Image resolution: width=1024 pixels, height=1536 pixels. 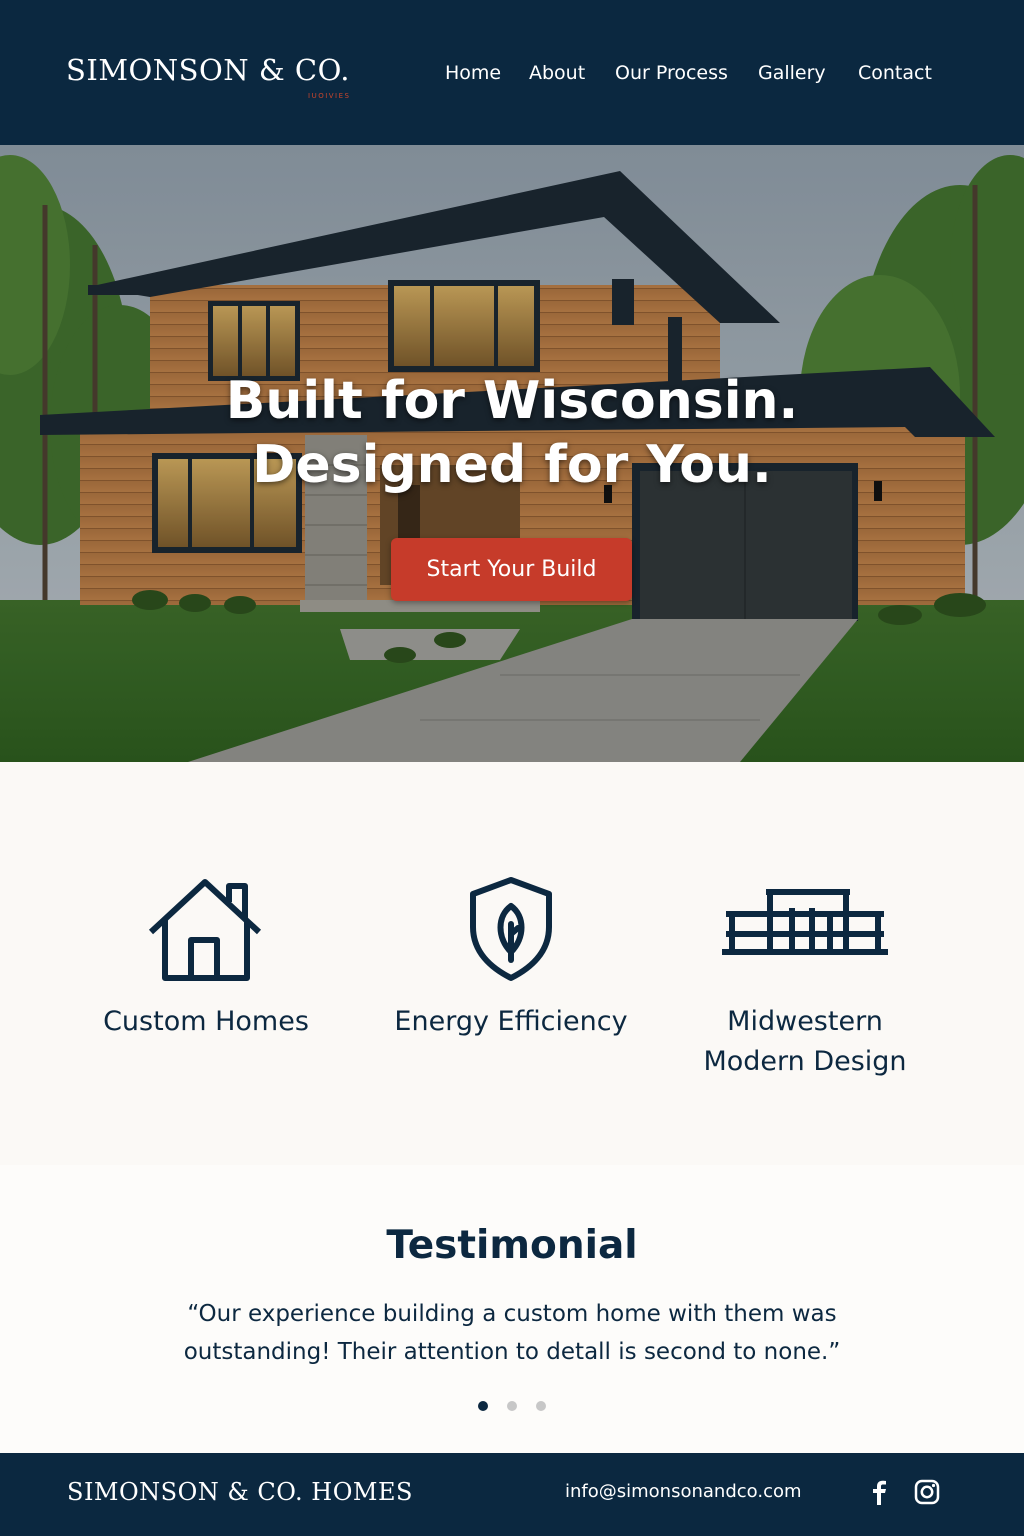 What do you see at coordinates (512, 1245) in the screenshot?
I see `testimonial-title: Testimonial` at bounding box center [512, 1245].